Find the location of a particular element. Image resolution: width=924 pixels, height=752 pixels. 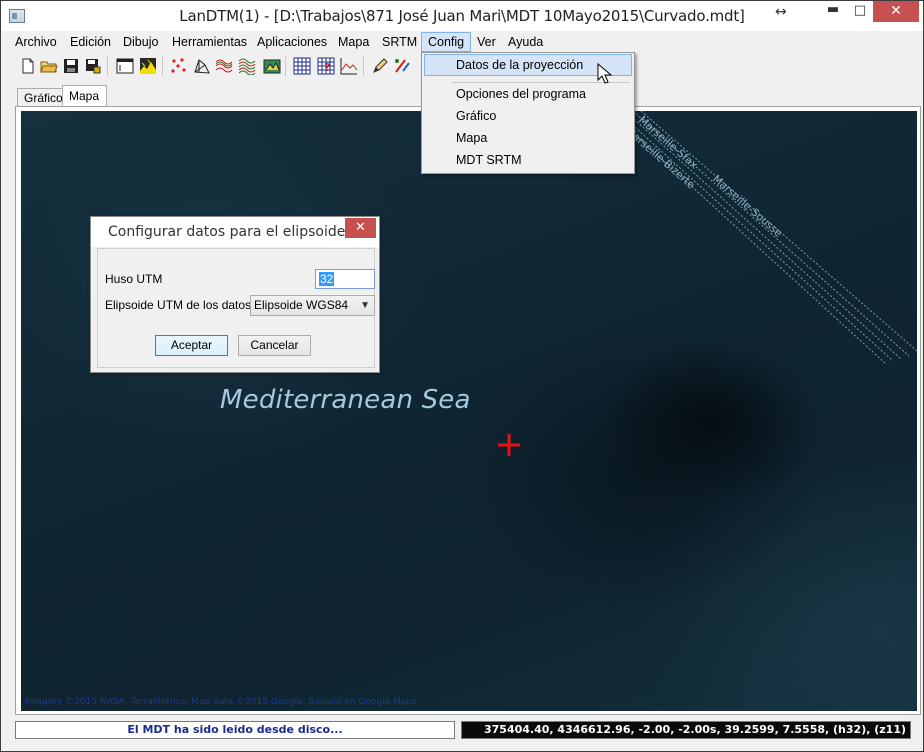

menu-aplicaciones: Aplicaciones is located at coordinates (292, 42).